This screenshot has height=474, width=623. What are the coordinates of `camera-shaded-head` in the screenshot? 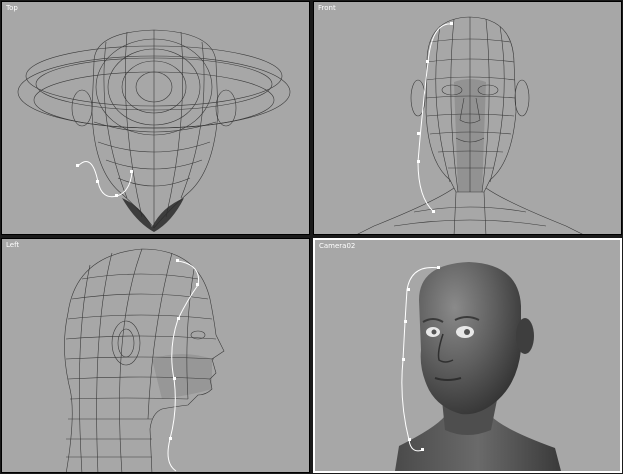 It's located at (478, 366).